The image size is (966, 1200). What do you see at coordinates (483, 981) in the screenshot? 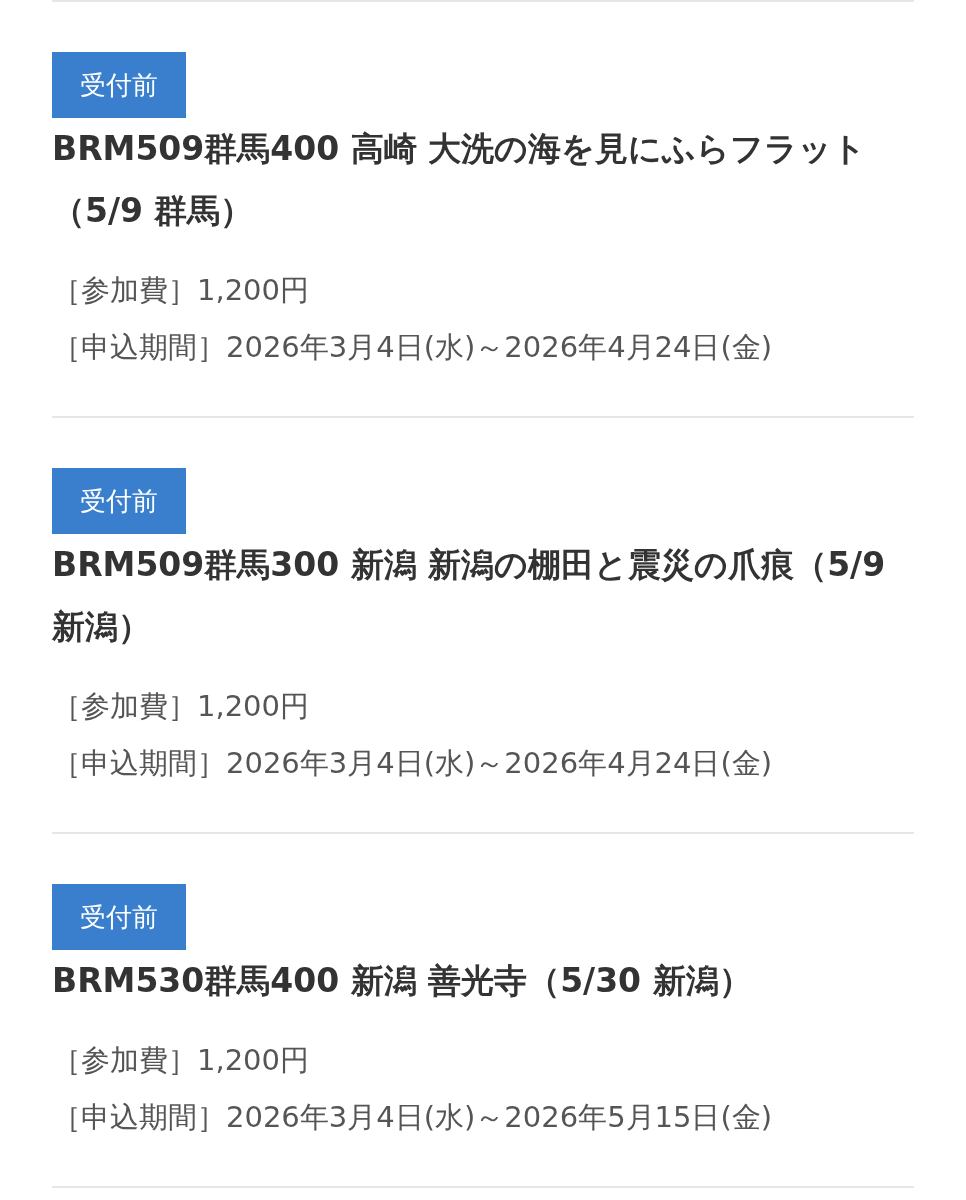
I see `event-title: BRM530群馬400 新潟 善光寺（5/30 新潟）` at bounding box center [483, 981].